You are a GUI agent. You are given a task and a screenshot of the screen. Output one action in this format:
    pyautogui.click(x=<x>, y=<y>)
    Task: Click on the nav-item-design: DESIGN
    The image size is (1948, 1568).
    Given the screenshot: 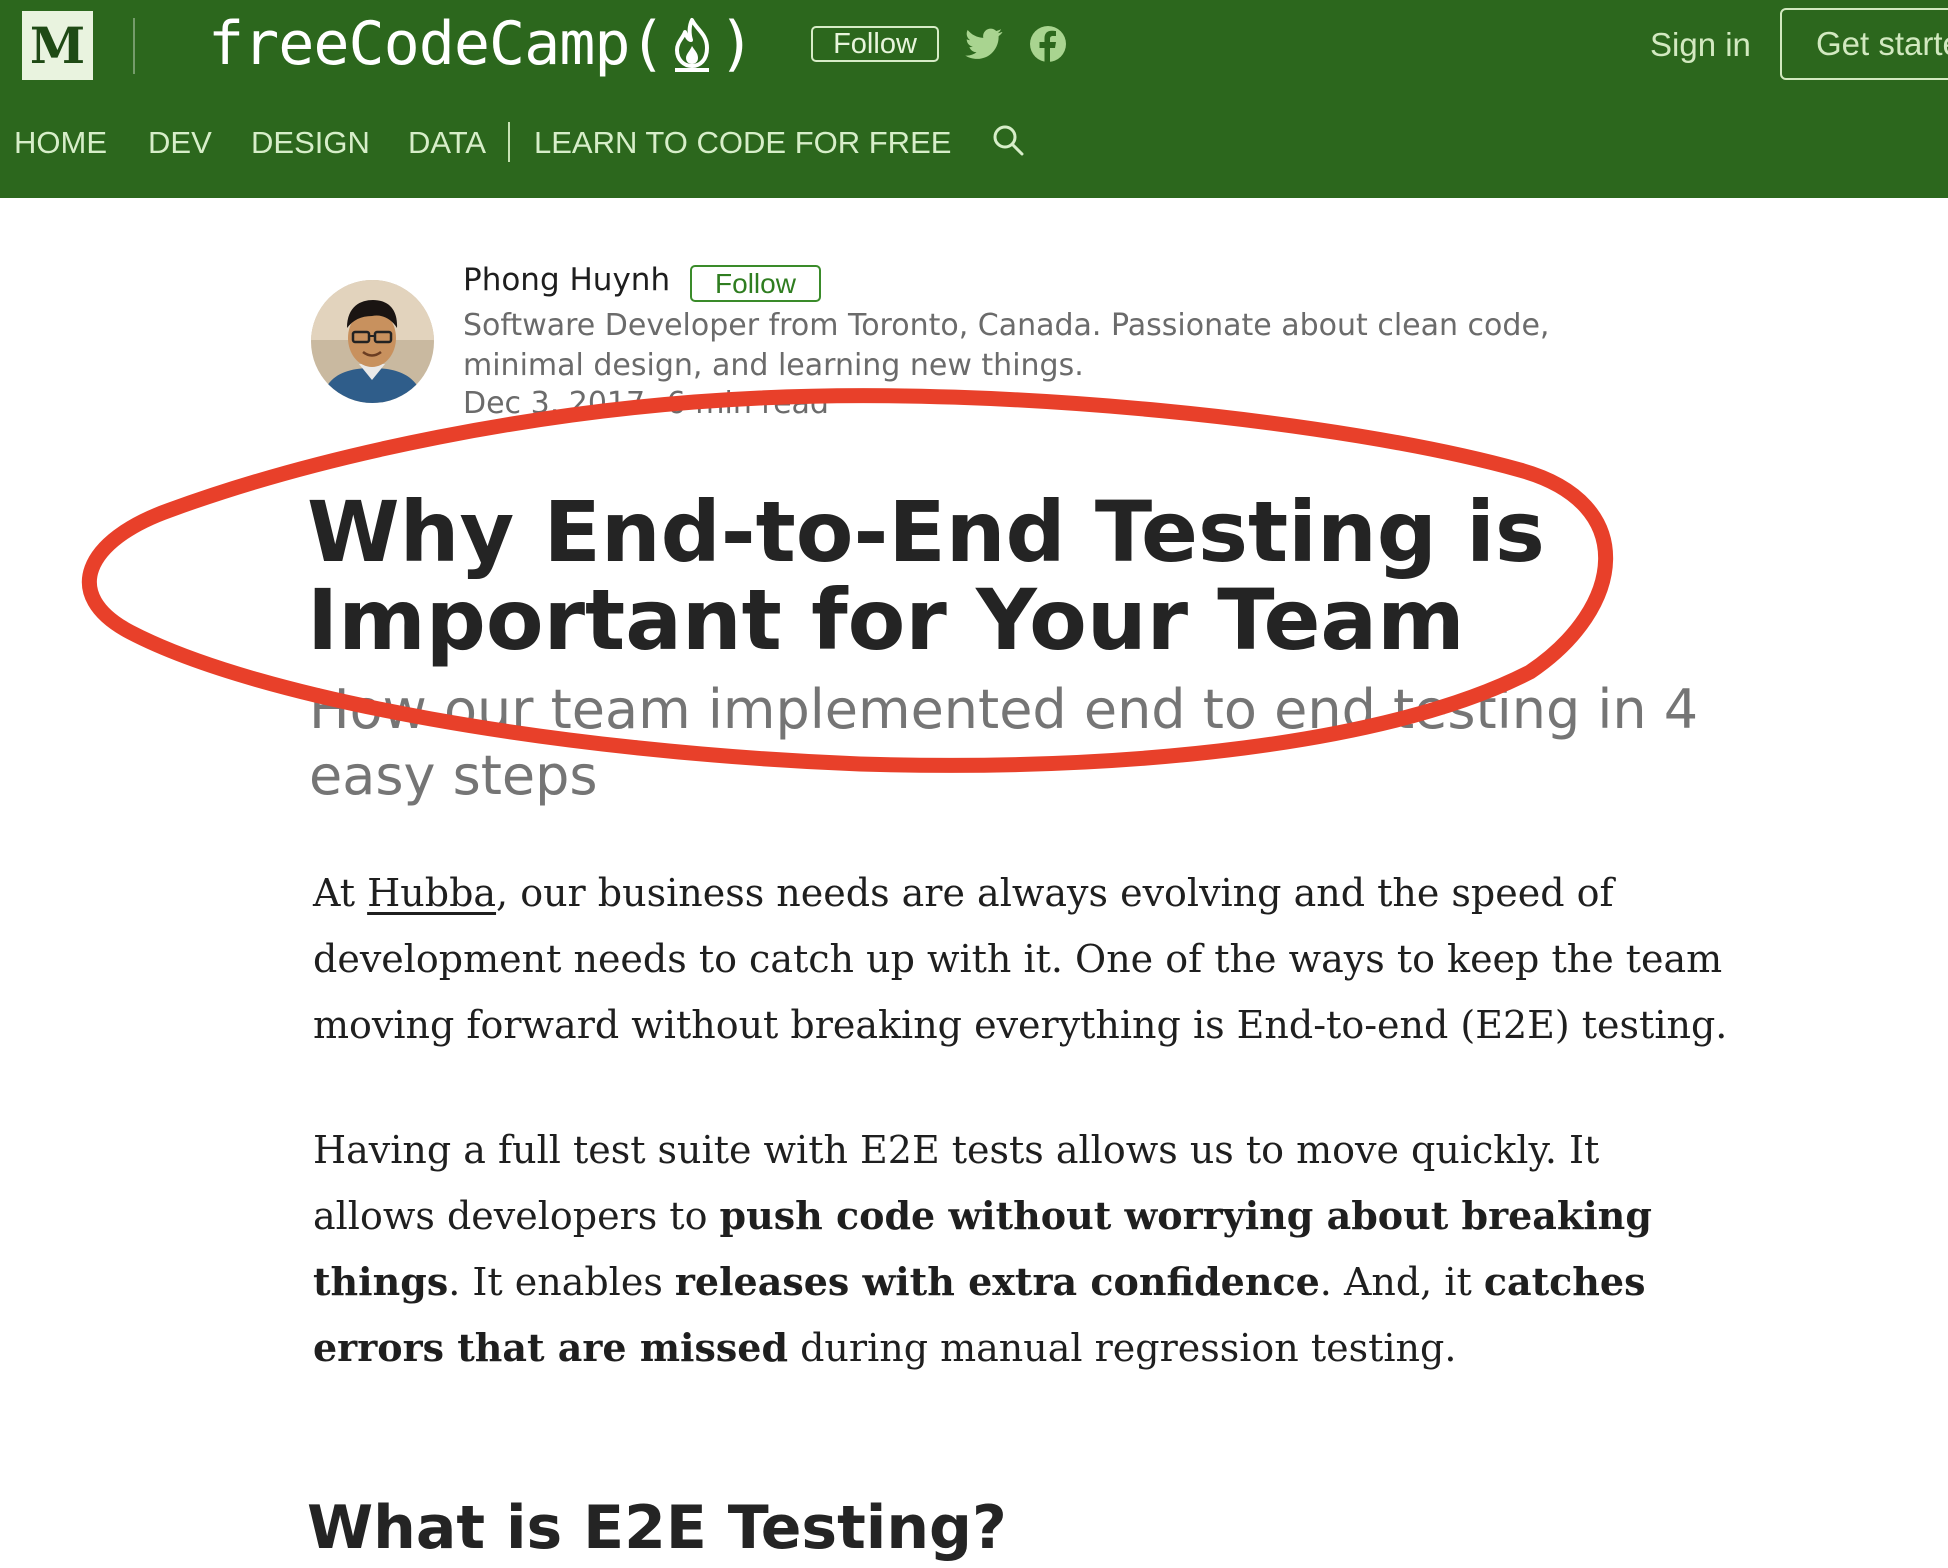 What is the action you would take?
    pyautogui.click(x=310, y=143)
    